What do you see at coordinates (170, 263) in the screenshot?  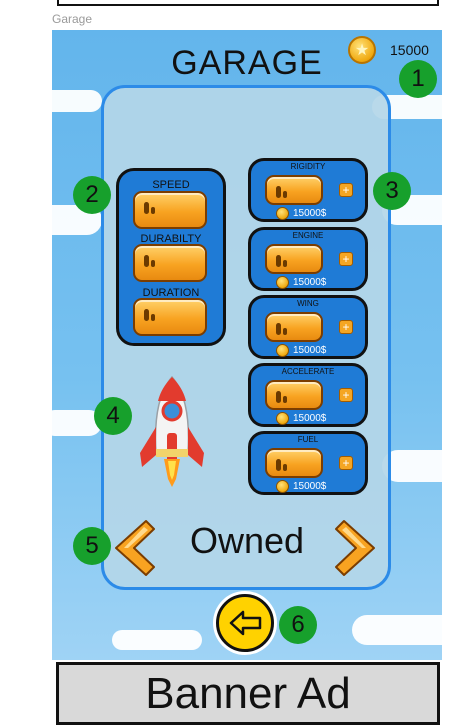 I see `durability-bar` at bounding box center [170, 263].